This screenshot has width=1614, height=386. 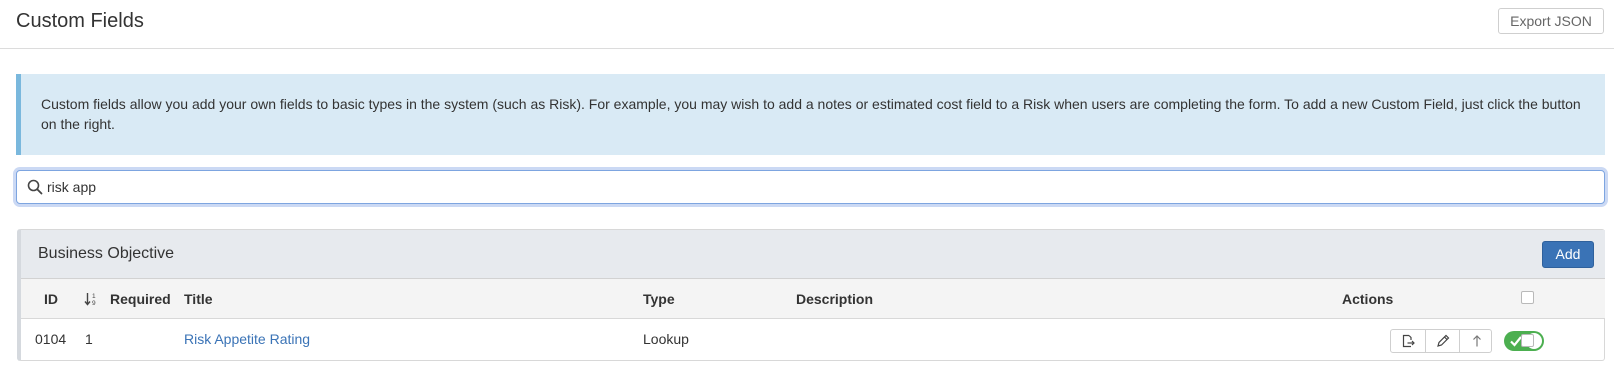 What do you see at coordinates (1568, 254) in the screenshot?
I see `add-field-button: Add` at bounding box center [1568, 254].